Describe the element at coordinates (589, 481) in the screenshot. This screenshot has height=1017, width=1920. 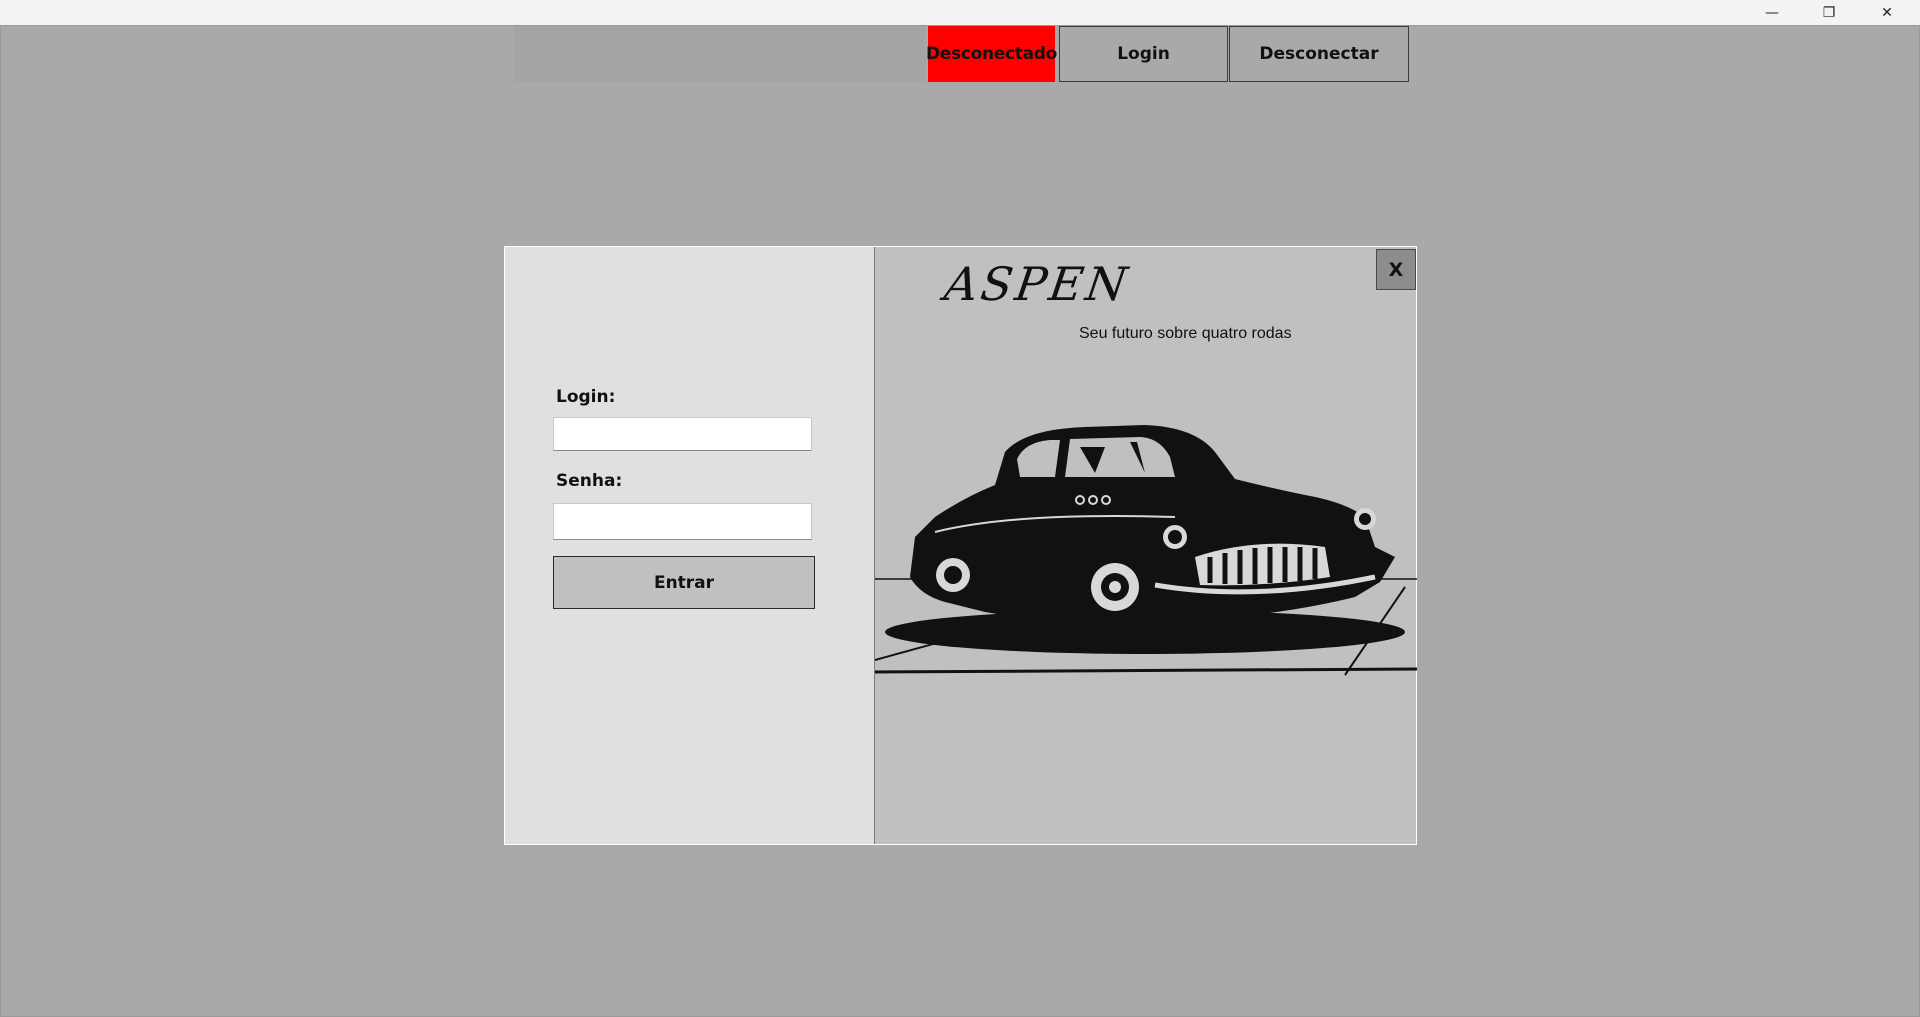
I see `password-label: Senha:` at that location.